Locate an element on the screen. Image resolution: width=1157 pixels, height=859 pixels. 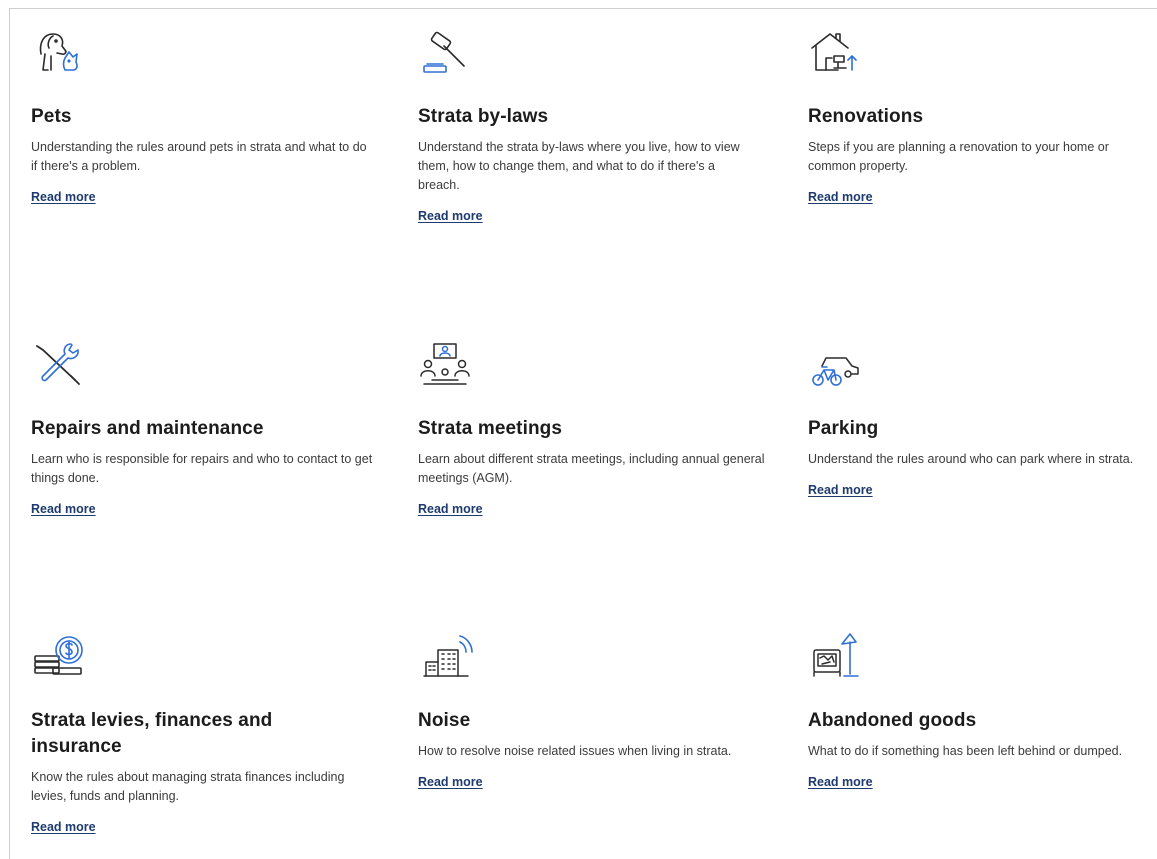
coins-dollar-icon is located at coordinates (58, 655).